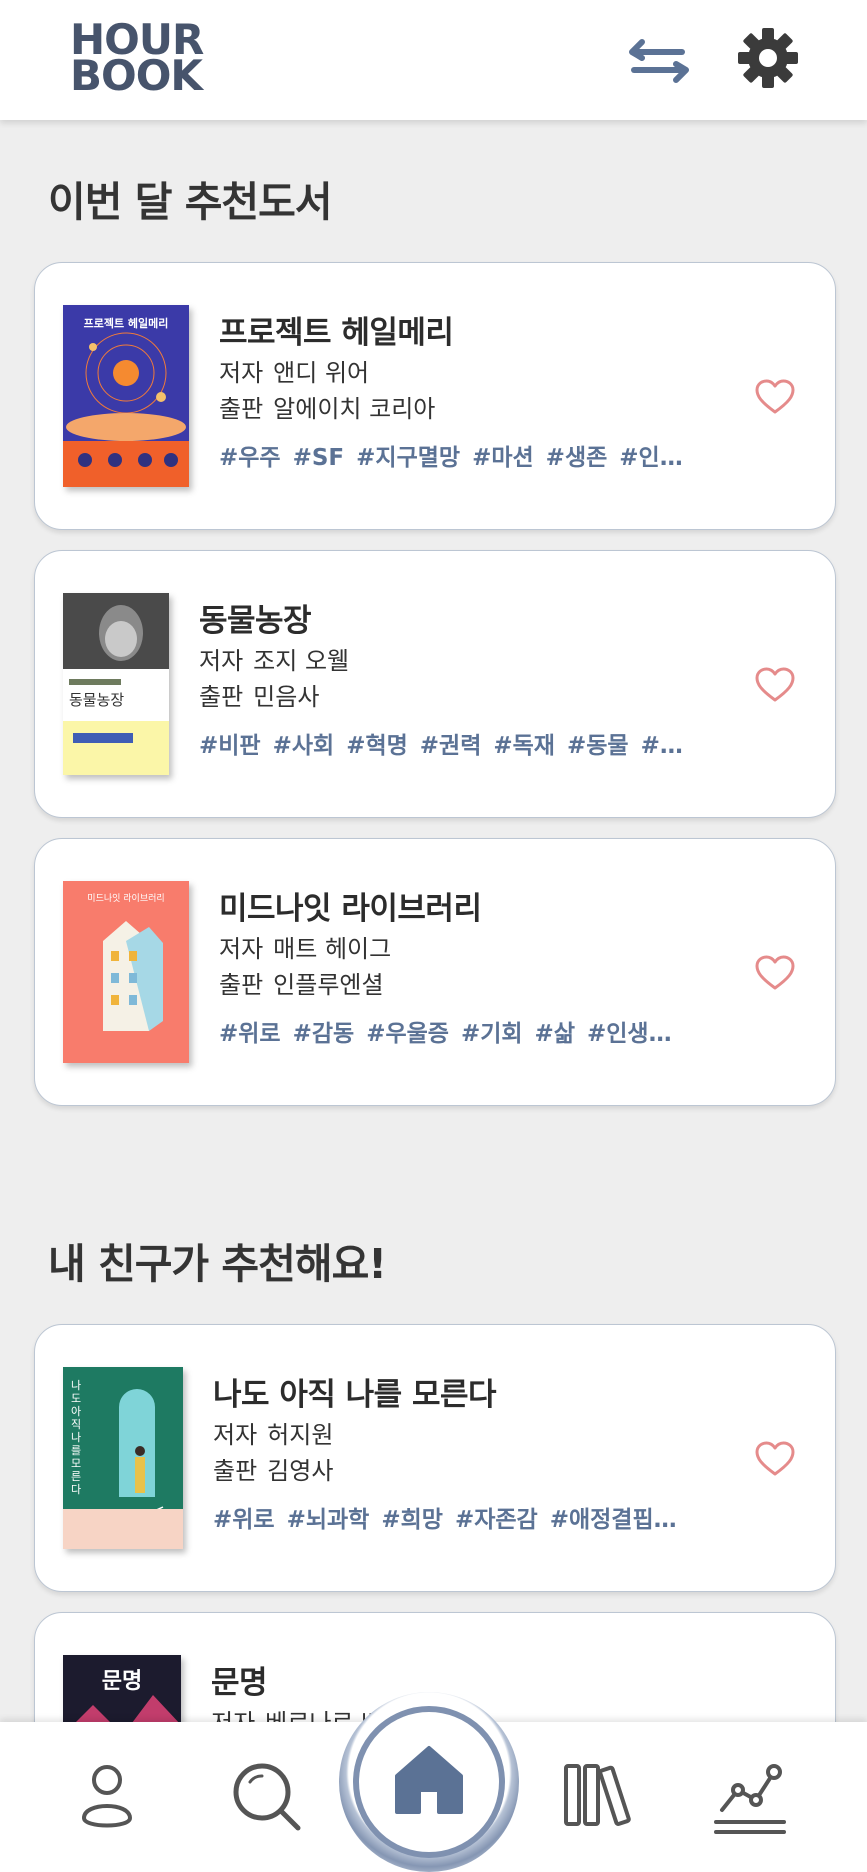 This screenshot has width=867, height=1872. I want to click on tag: #마션, so click(503, 458).